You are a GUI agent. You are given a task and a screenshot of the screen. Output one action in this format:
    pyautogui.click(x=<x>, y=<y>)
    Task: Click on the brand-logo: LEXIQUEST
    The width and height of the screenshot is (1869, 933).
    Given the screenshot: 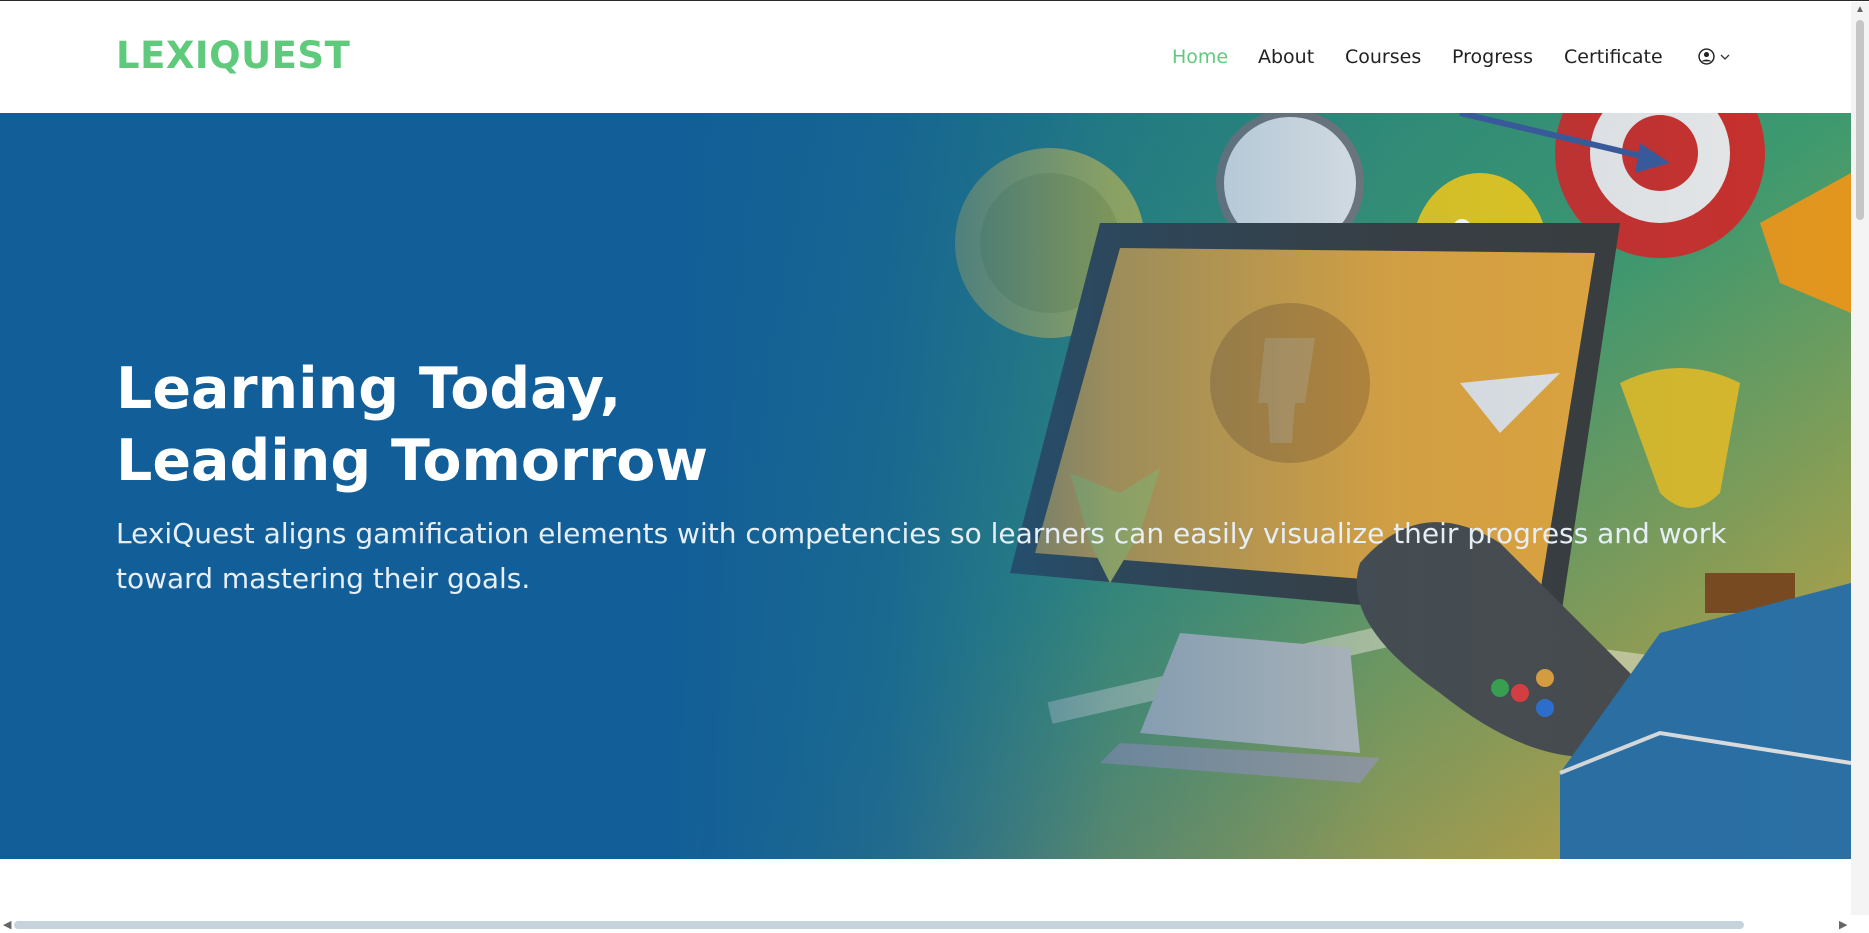 What is the action you would take?
    pyautogui.click(x=233, y=55)
    